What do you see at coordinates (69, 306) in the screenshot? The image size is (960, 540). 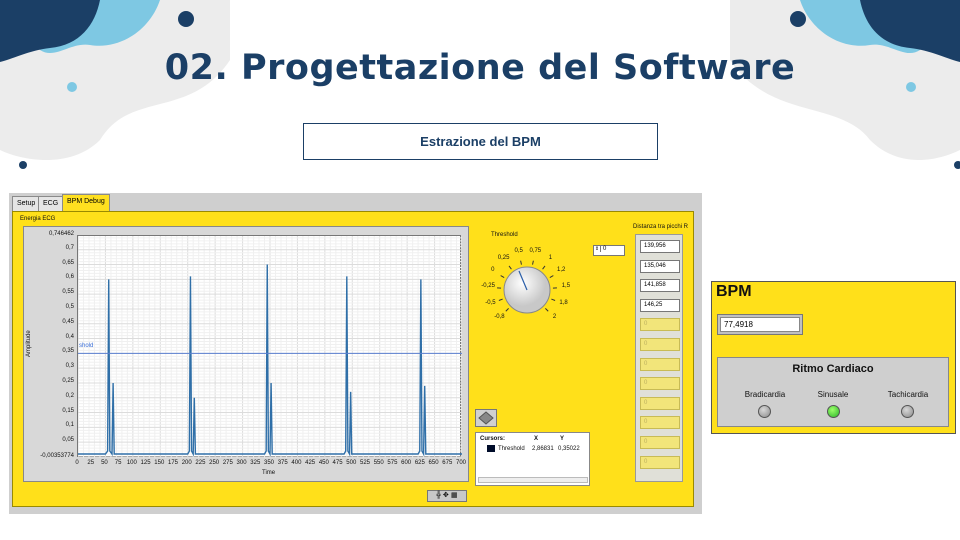 I see `y-tick-label: 0,5` at bounding box center [69, 306].